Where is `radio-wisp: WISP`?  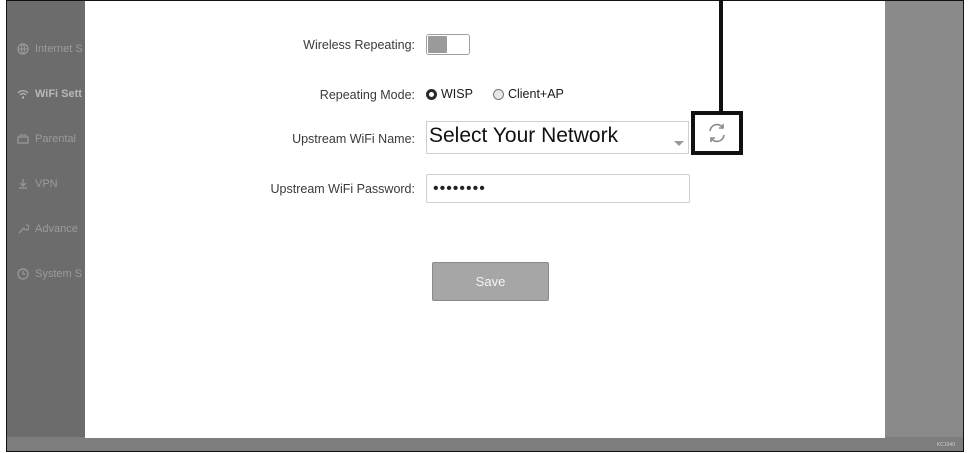
radio-wisp: WISP is located at coordinates (449, 94).